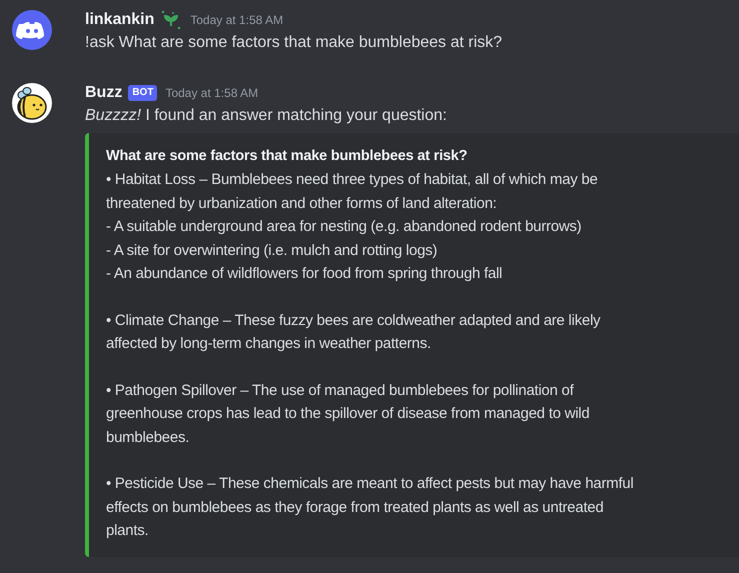  I want to click on username: Buzz, so click(103, 93).